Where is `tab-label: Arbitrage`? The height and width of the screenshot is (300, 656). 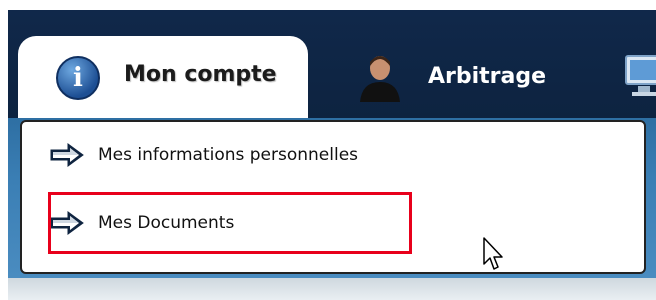 tab-label: Arbitrage is located at coordinates (487, 76).